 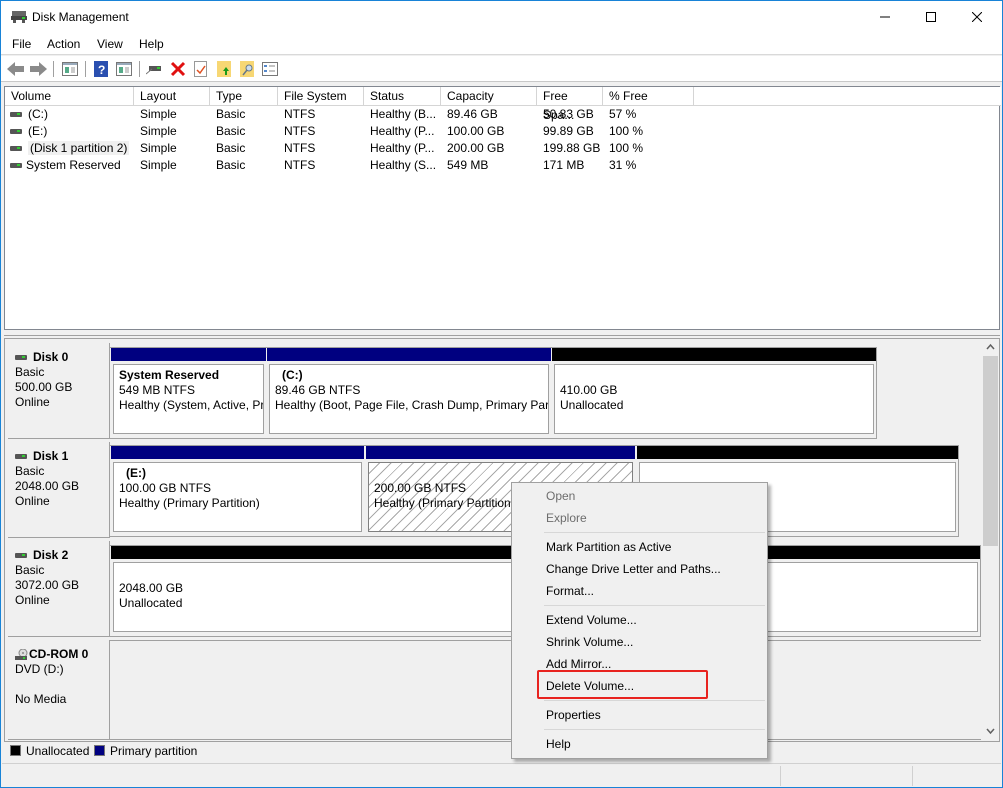 I want to click on menu-item-help: Help, so click(x=639, y=744).